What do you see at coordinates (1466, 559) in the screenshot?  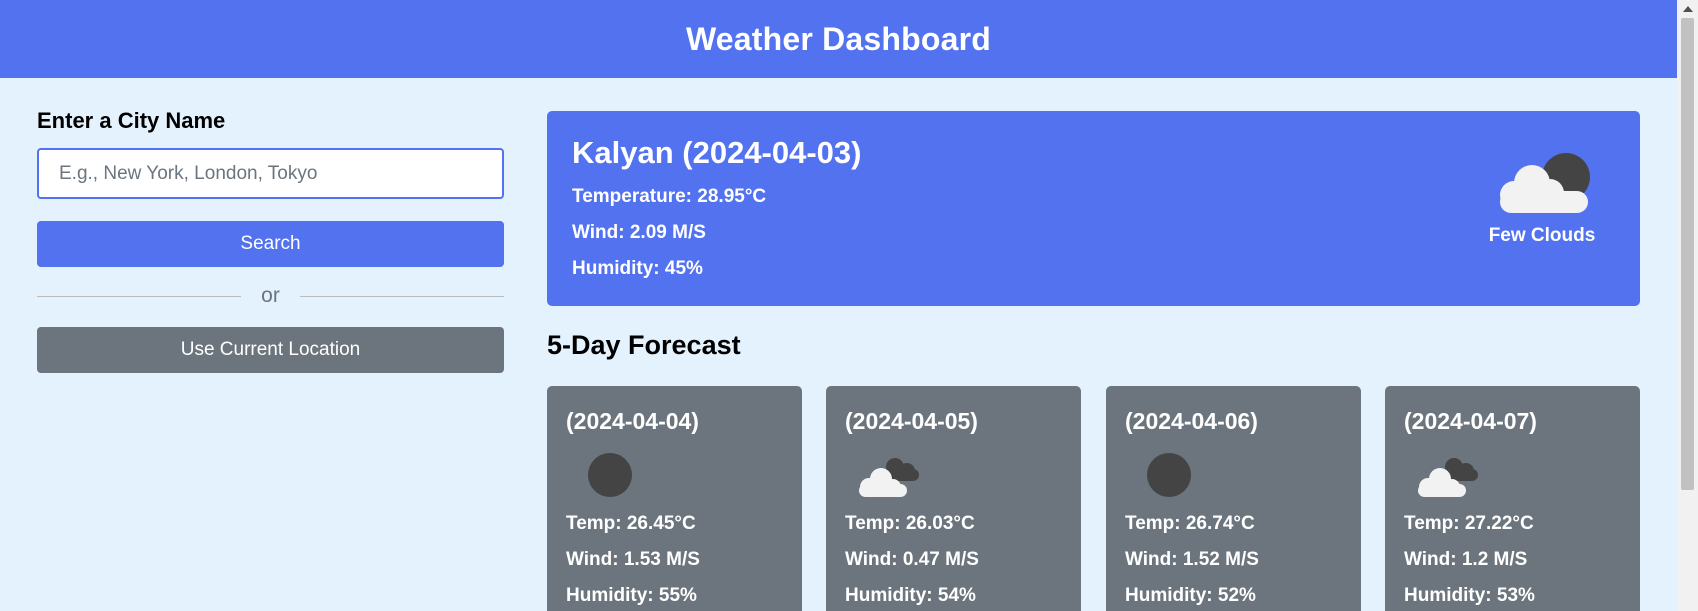 I see `forecast-wind: Wind: 1.2 M/S` at bounding box center [1466, 559].